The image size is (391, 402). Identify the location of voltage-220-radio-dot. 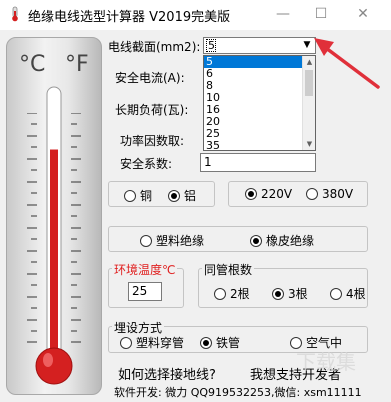
(251, 194).